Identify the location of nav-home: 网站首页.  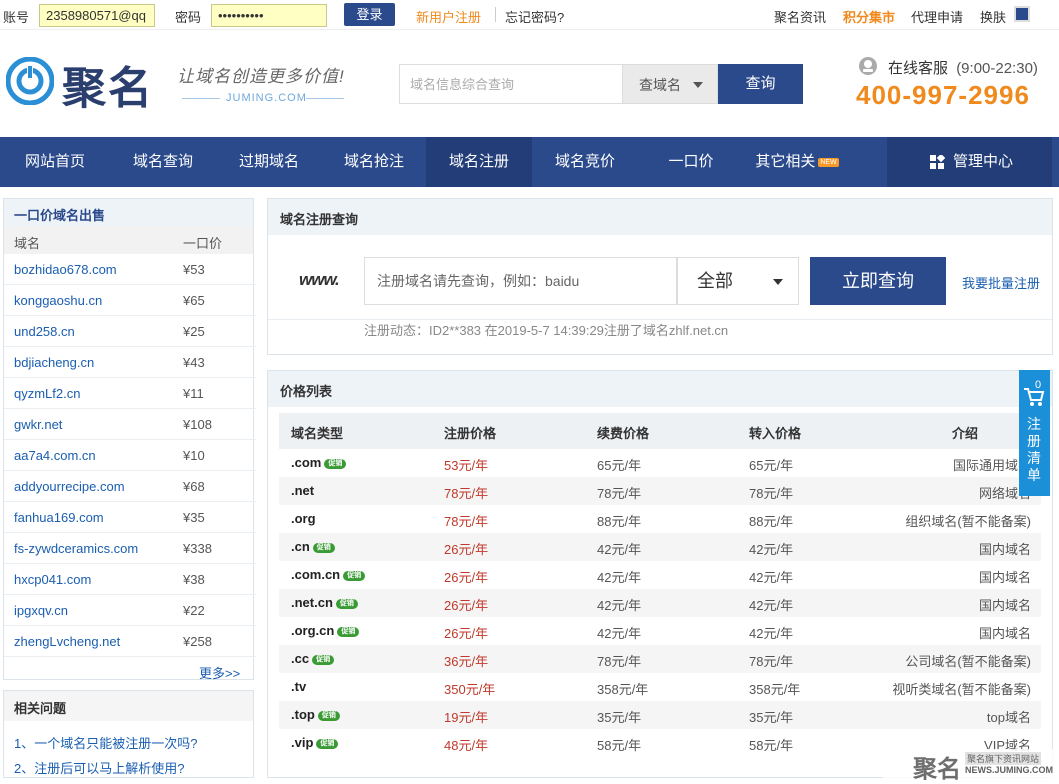
(55, 162).